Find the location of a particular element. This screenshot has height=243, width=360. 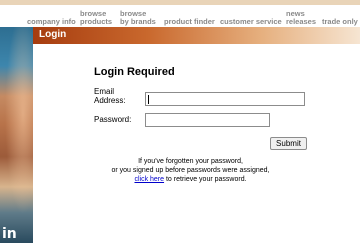

nav-customer-service-label: customer service is located at coordinates (251, 21).